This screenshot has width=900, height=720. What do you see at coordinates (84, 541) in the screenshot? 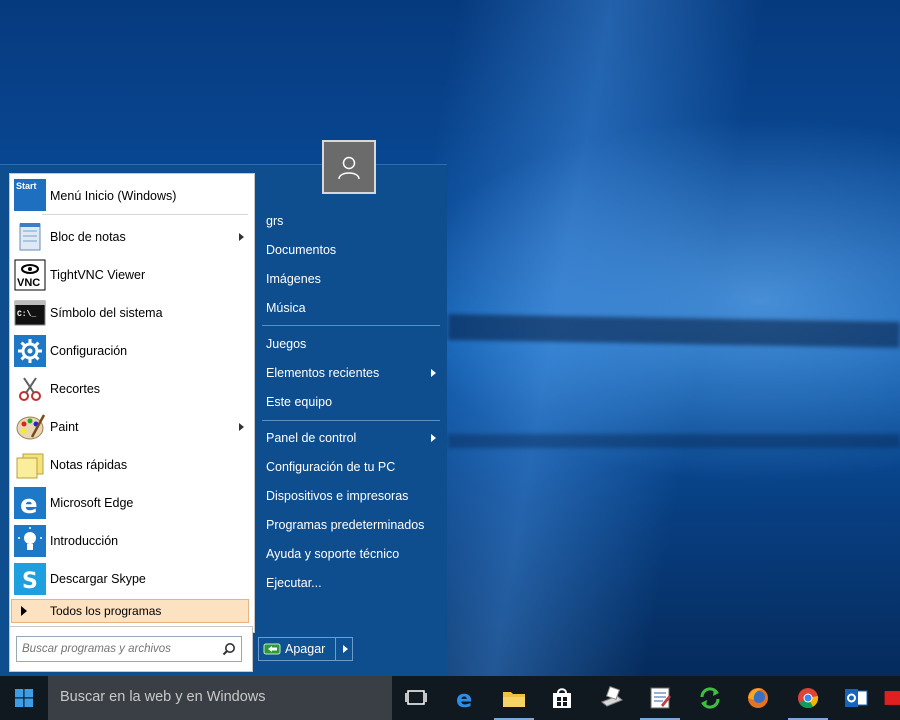
I see `start-menu-app-label: Introducción` at bounding box center [84, 541].